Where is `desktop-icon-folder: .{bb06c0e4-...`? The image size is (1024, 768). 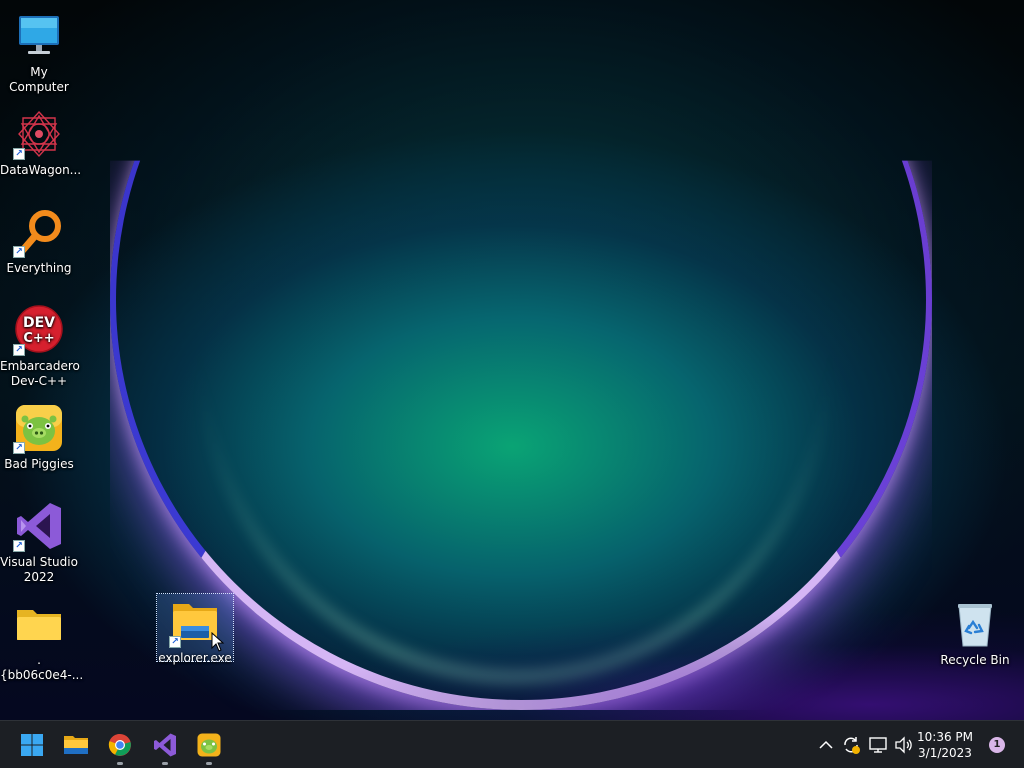 desktop-icon-folder: .{bb06c0e4-... is located at coordinates (42, 637).